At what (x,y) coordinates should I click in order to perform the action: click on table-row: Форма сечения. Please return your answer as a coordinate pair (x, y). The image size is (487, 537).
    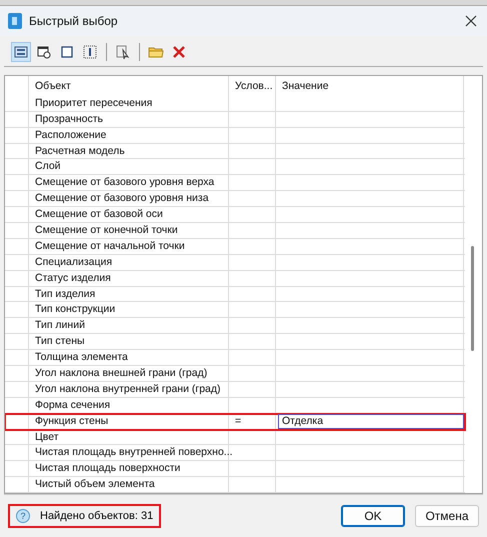
    Looking at the image, I should click on (235, 406).